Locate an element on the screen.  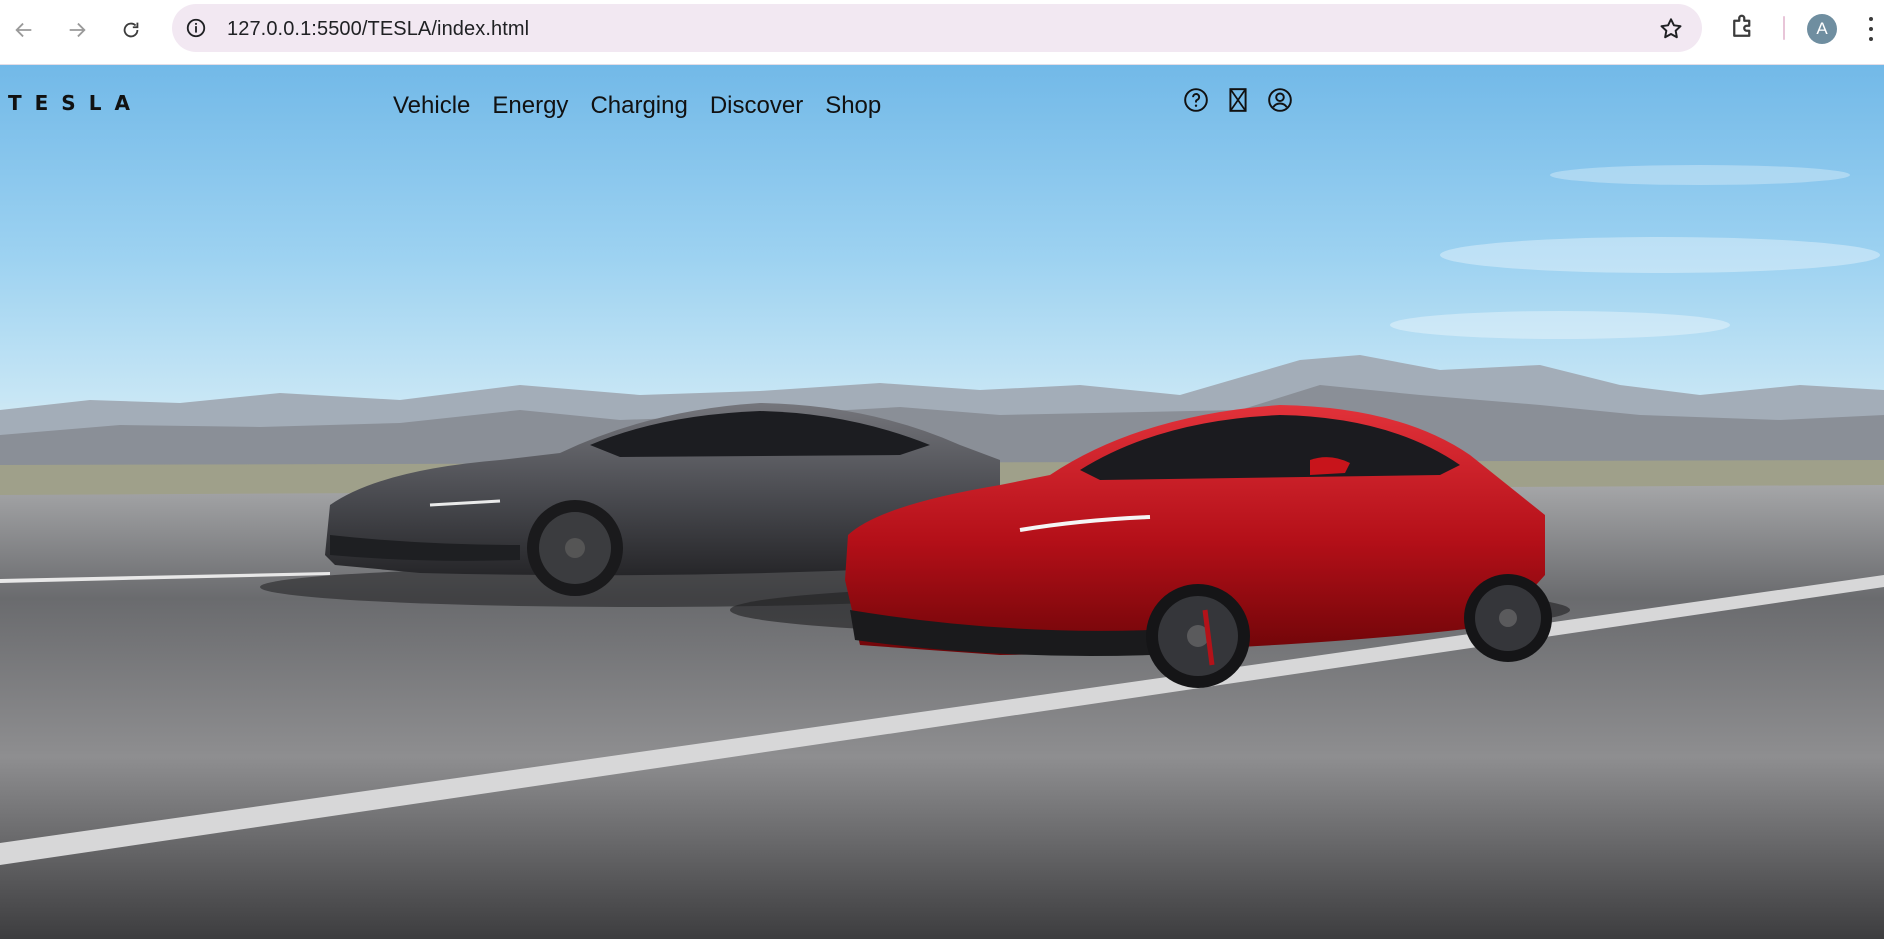
reload-icon is located at coordinates (131, 30).